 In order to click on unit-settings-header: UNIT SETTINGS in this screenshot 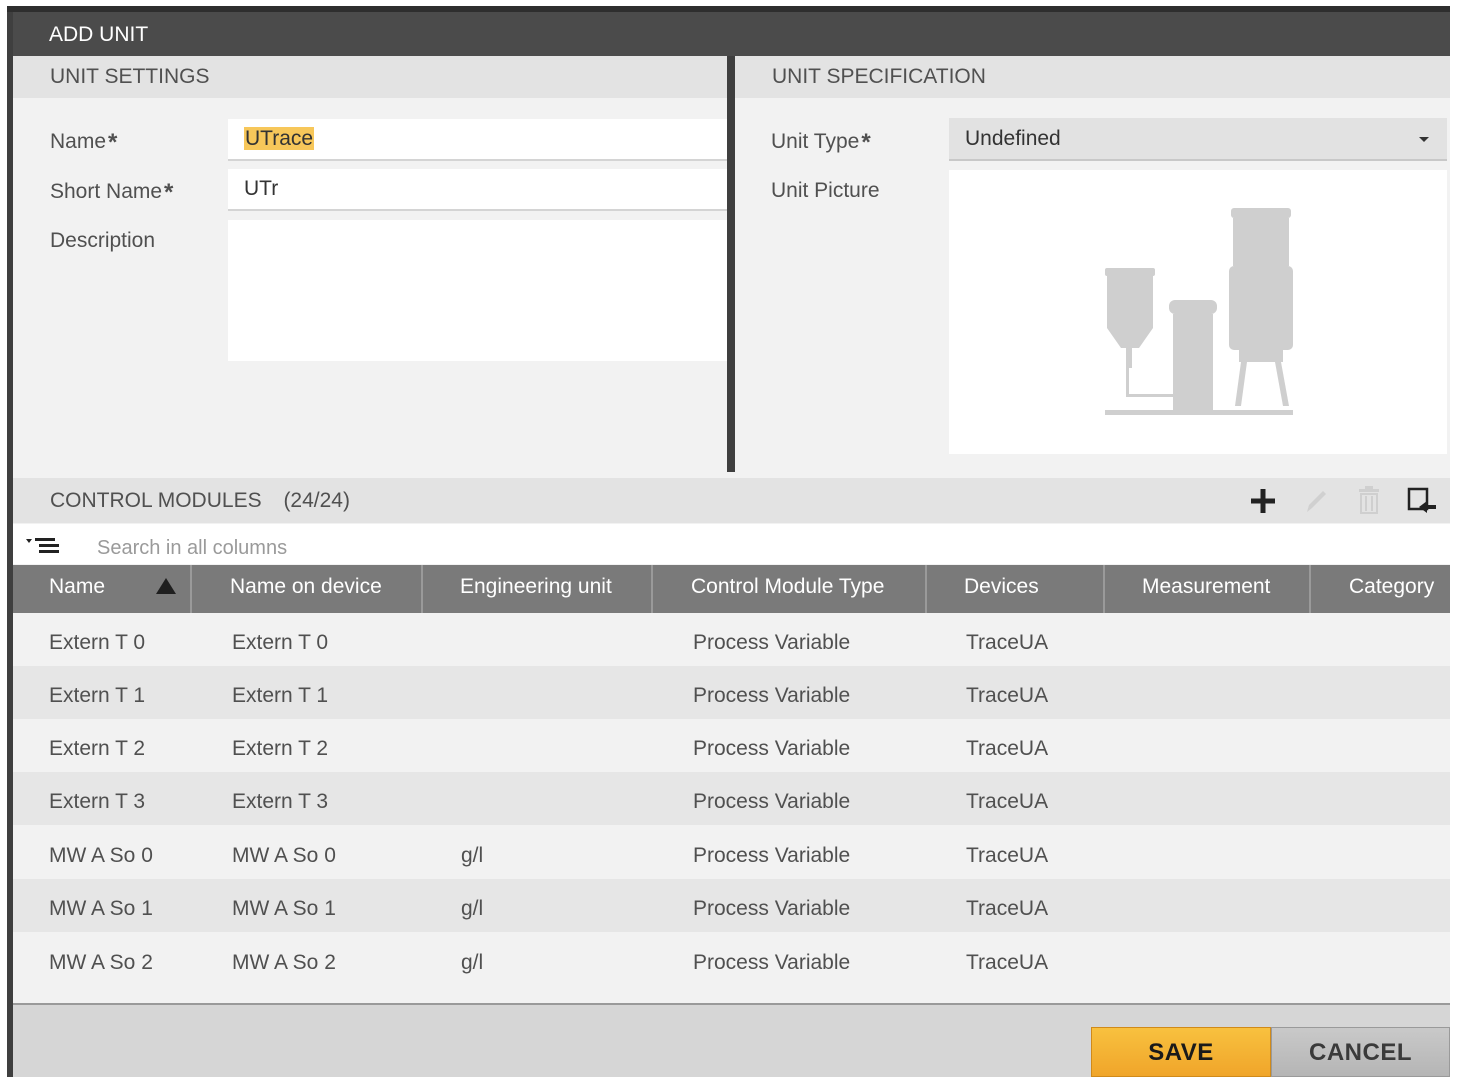, I will do `click(370, 77)`.